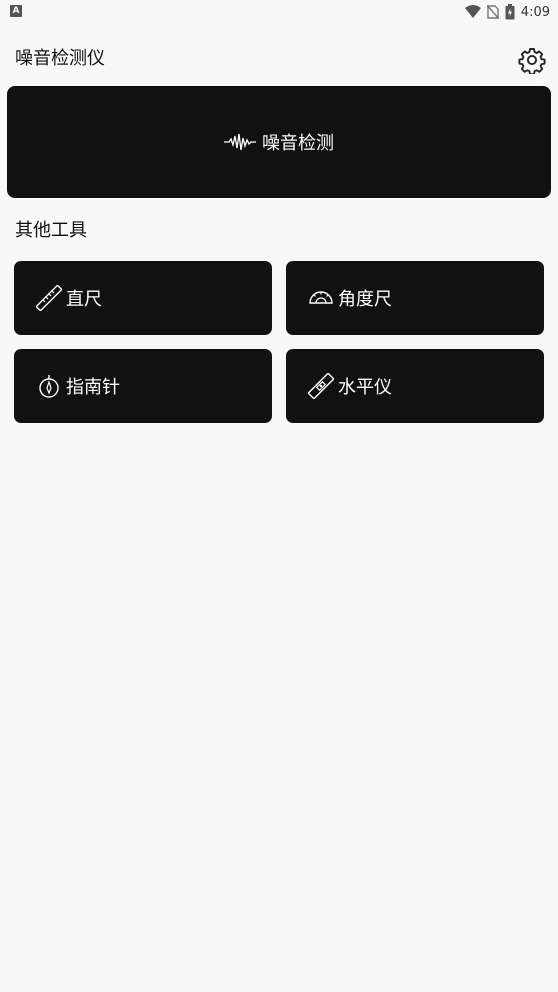 The width and height of the screenshot is (558, 992). I want to click on settings-button, so click(532, 61).